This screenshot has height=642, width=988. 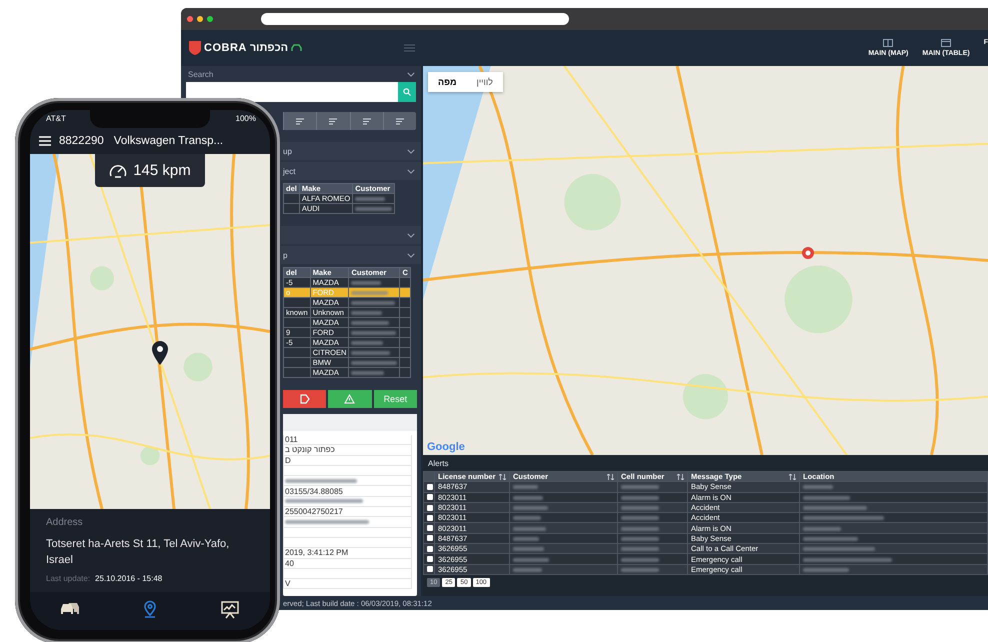 What do you see at coordinates (225, 48) in the screenshot?
I see `brand-name: COBRA` at bounding box center [225, 48].